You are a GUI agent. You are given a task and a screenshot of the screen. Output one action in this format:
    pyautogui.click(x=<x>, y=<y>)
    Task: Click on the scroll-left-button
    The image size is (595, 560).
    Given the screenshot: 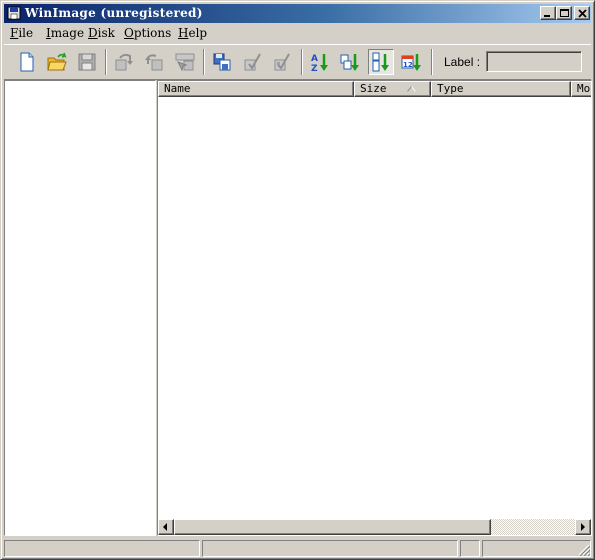 What is the action you would take?
    pyautogui.click(x=166, y=527)
    